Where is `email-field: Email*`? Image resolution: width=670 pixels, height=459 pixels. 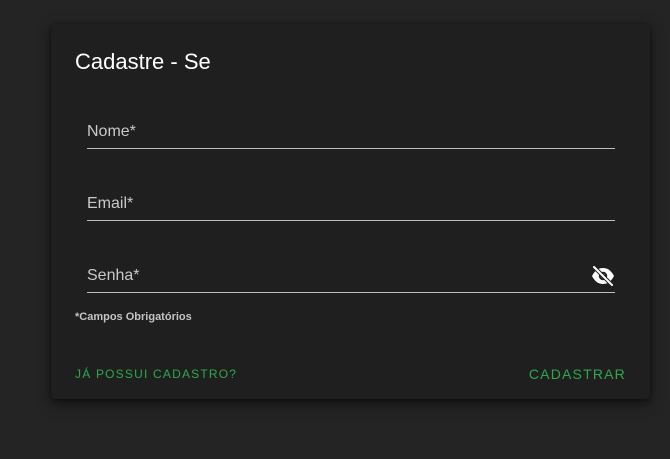 email-field: Email* is located at coordinates (351, 205).